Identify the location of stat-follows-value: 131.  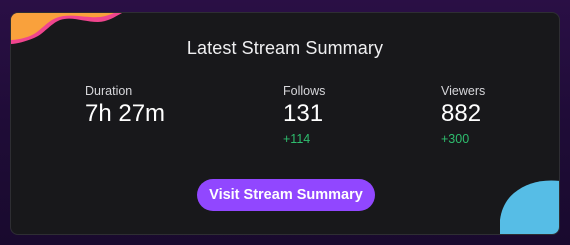
(303, 113).